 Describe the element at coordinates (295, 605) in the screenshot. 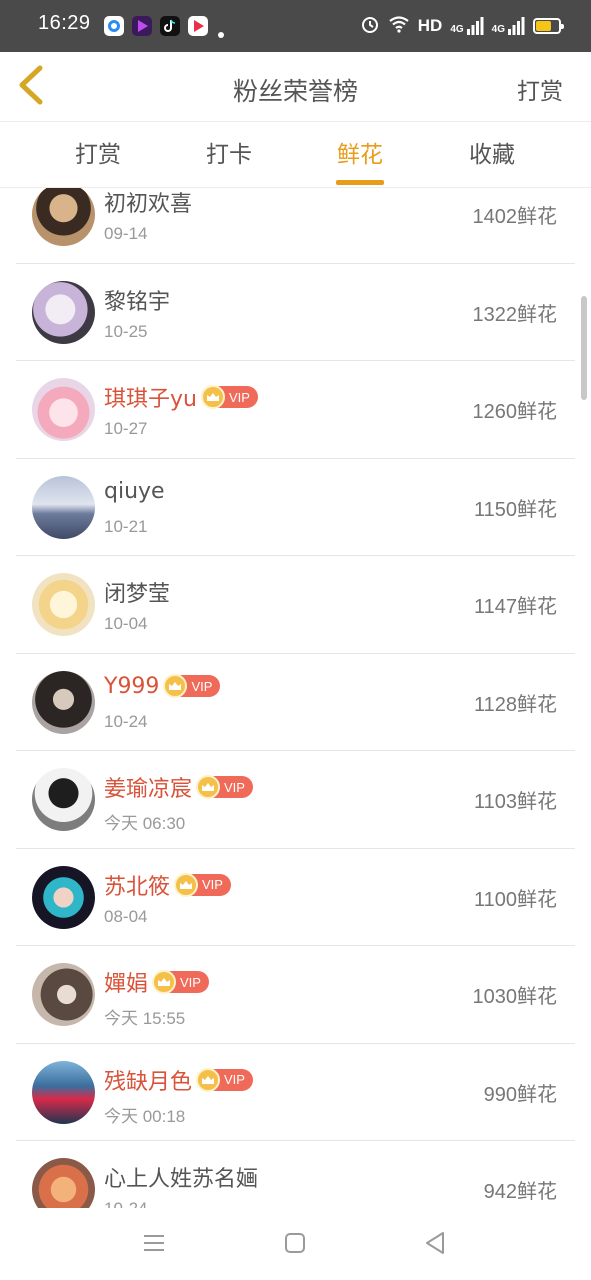

I see `list-item: 闭梦莹 10-04 1147鲜花` at that location.